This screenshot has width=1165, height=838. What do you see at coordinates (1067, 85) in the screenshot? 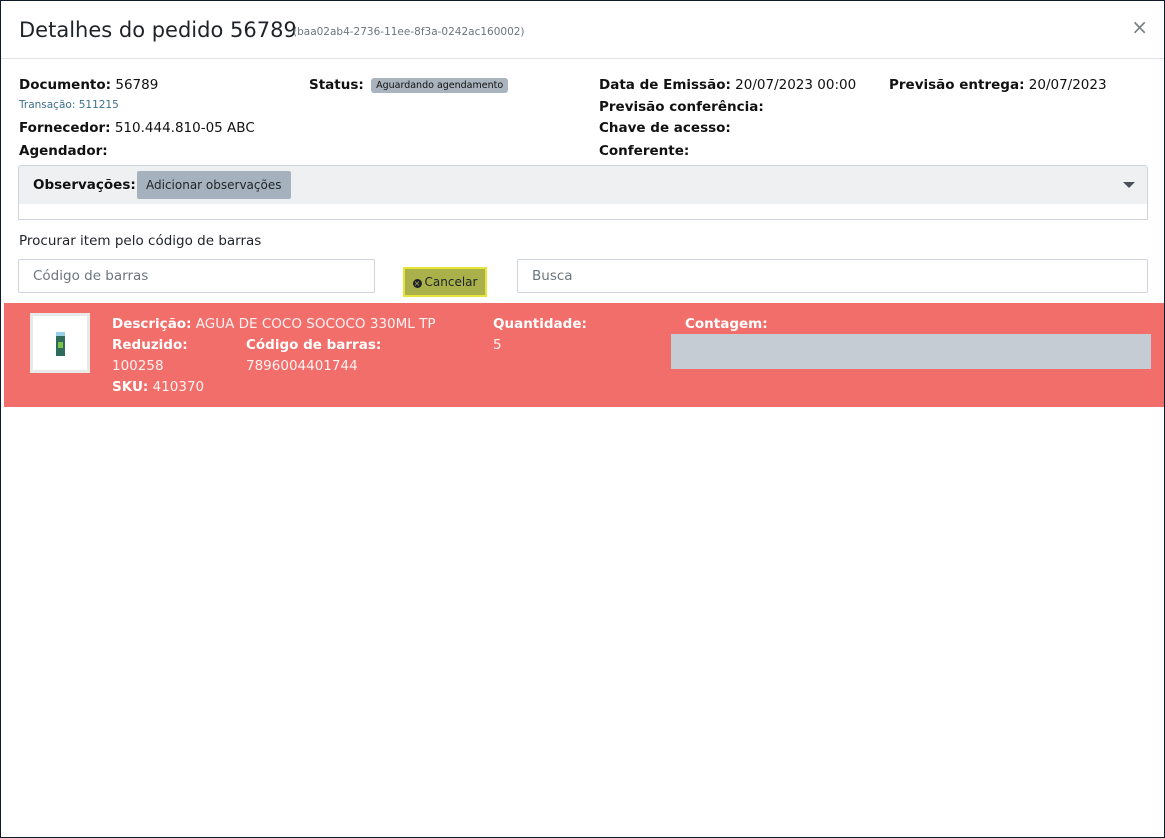
I see `previsao-entrega-value: 20/07/2023` at bounding box center [1067, 85].